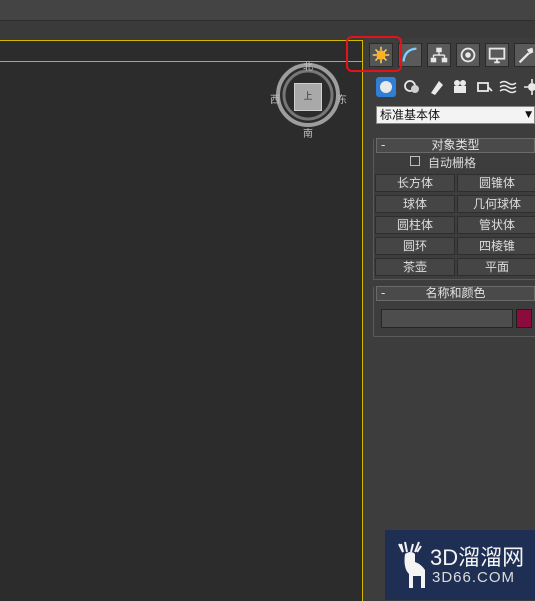  Describe the element at coordinates (410, 115) in the screenshot. I see `dropdown-value: 标准基本体` at that location.